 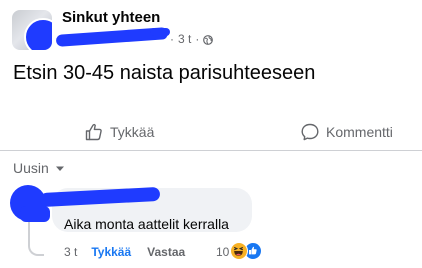 I want to click on comment-sort-dropdown: Uusin, so click(x=39, y=168).